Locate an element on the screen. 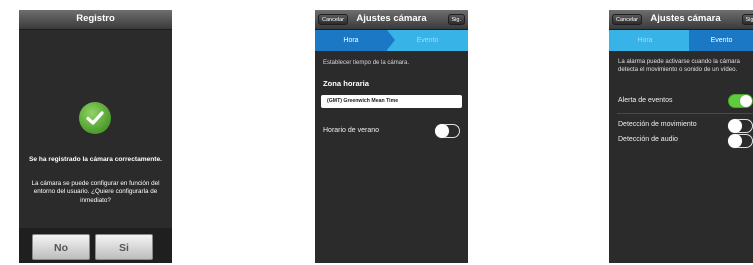 The height and width of the screenshot is (265, 753). button-bar: No Si is located at coordinates (95, 245).